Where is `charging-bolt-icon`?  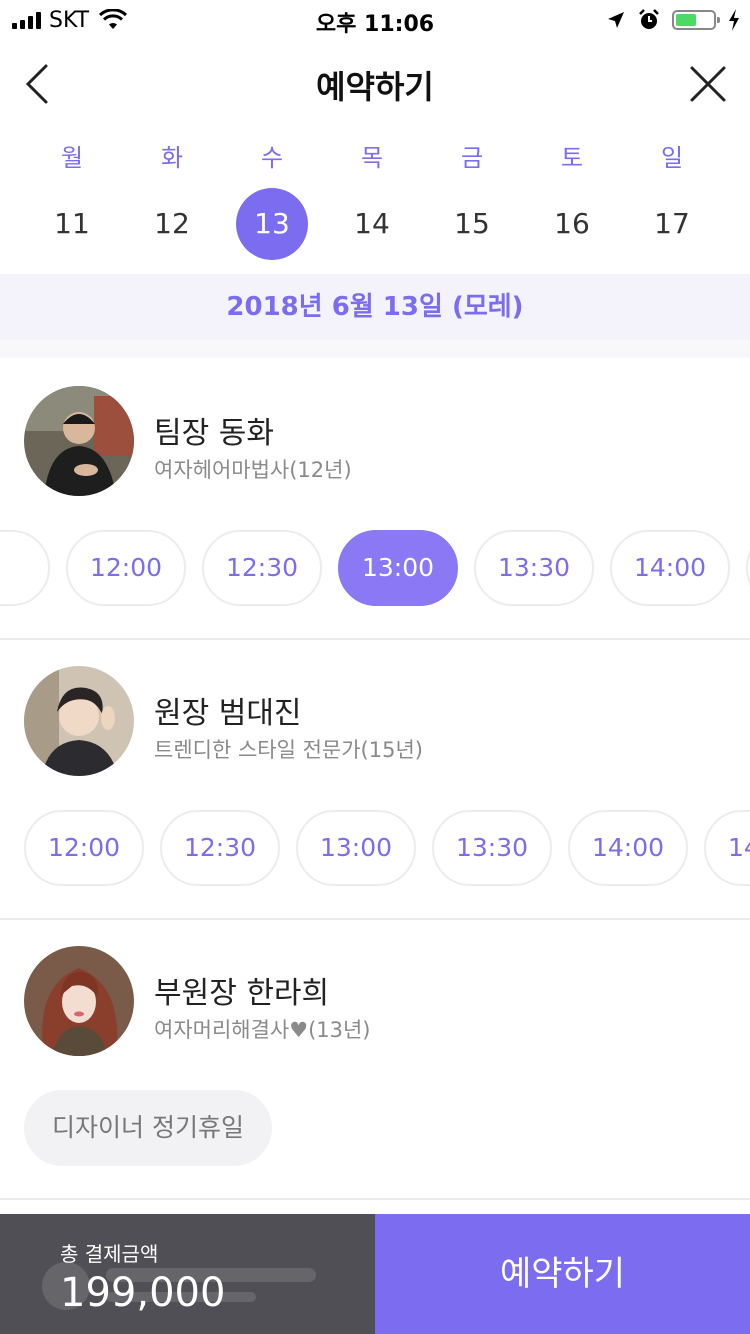 charging-bolt-icon is located at coordinates (734, 20).